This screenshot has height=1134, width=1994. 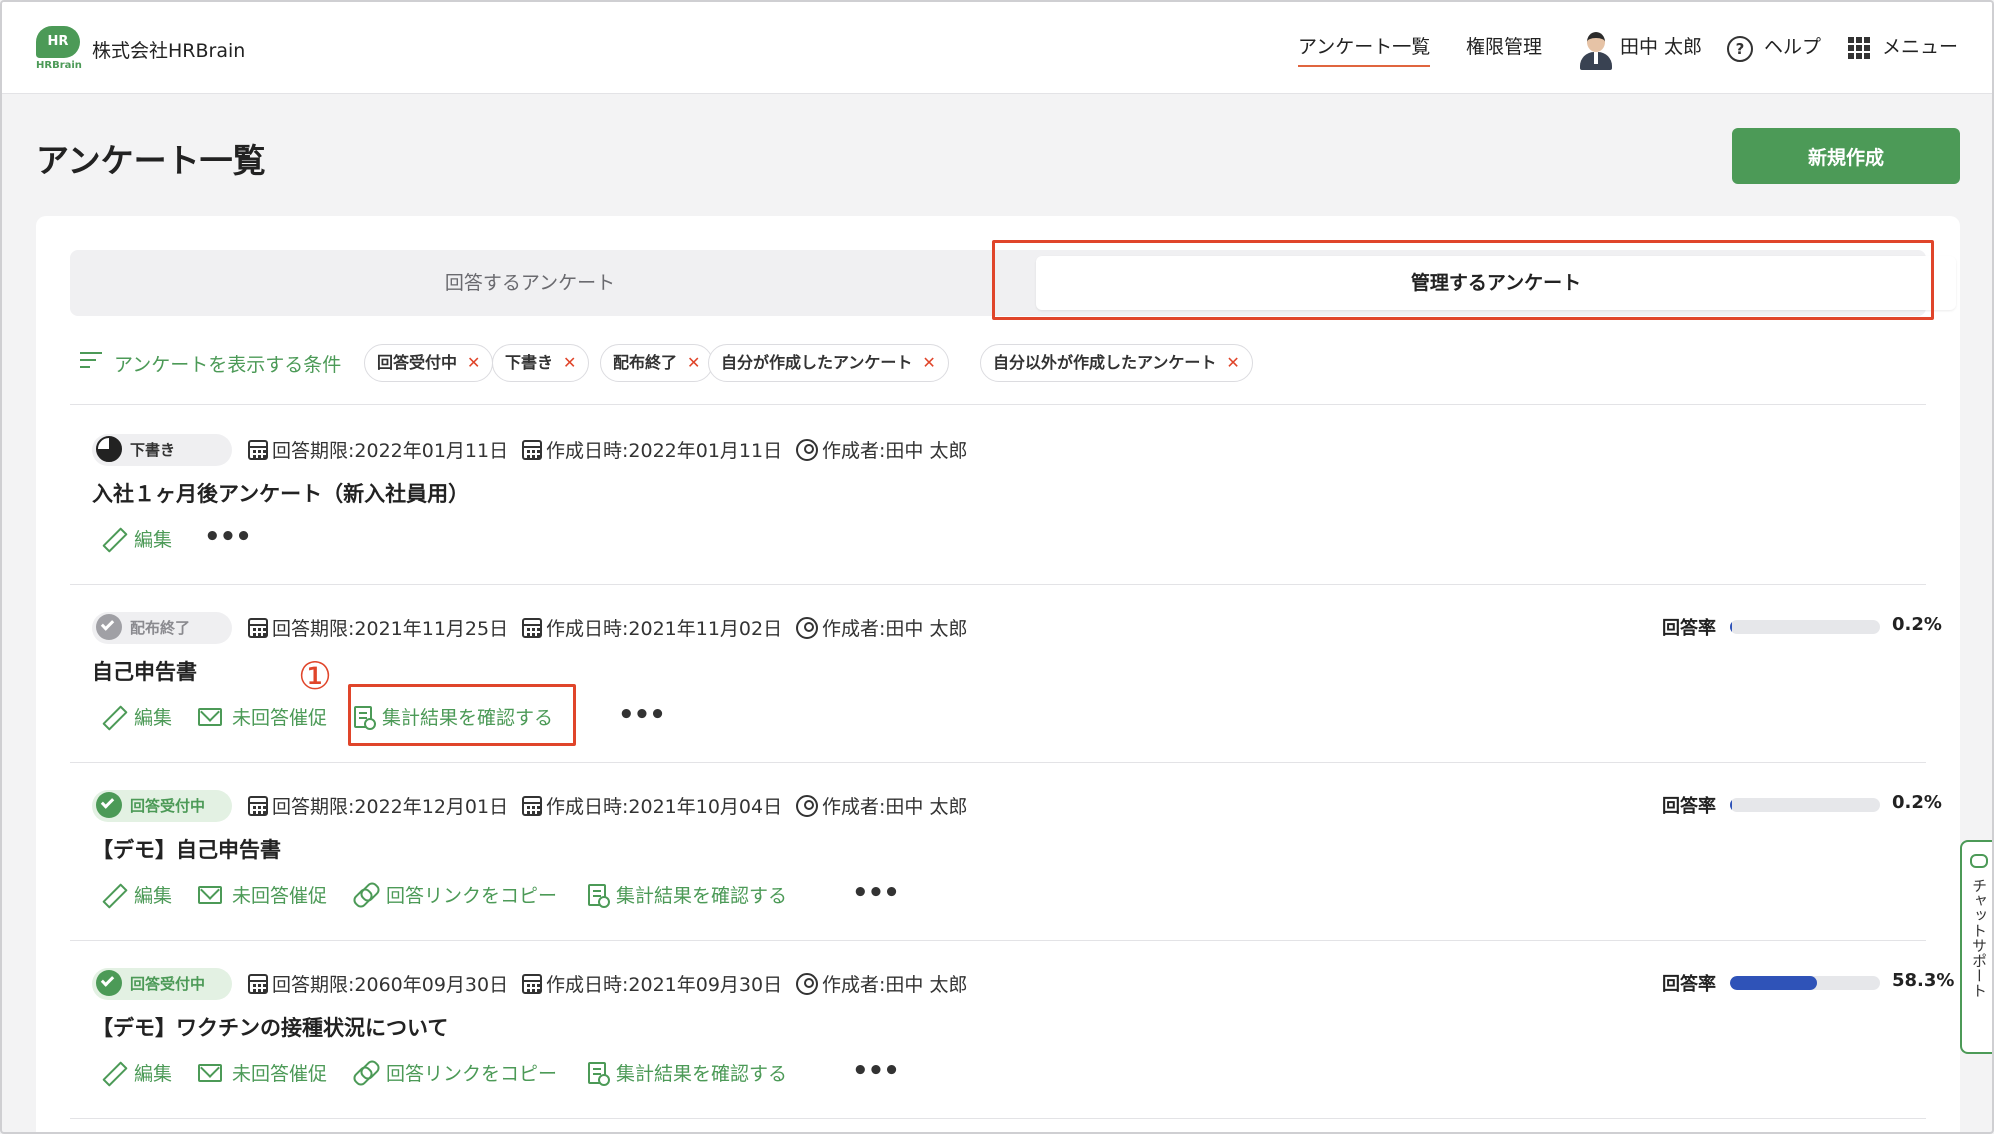 What do you see at coordinates (998, 404) in the screenshot?
I see `divider` at bounding box center [998, 404].